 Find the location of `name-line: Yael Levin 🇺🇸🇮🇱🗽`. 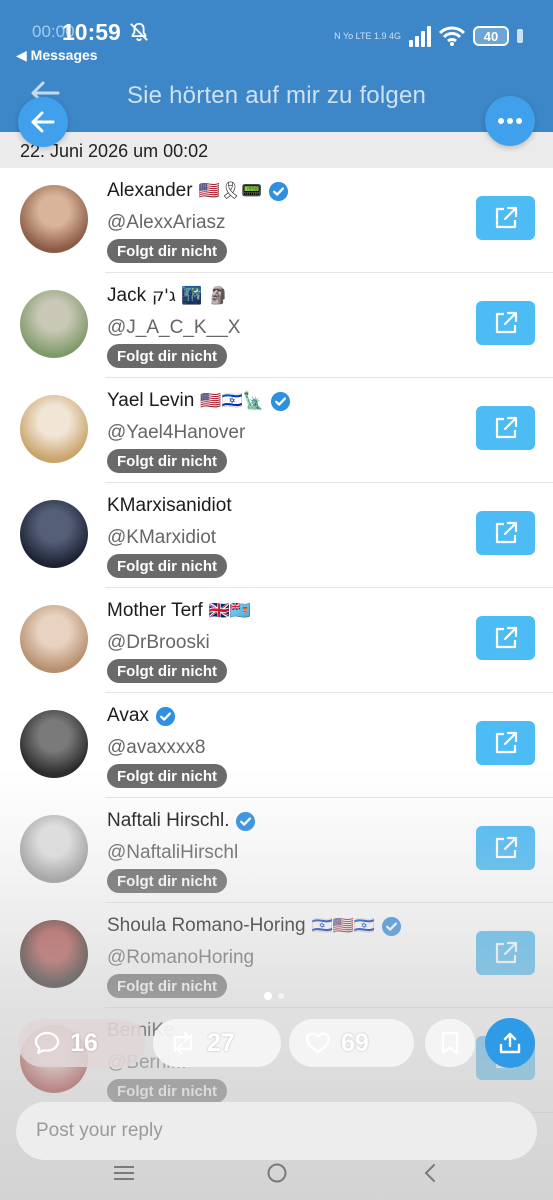

name-line: Yael Levin 🇺🇸🇮🇱🗽 is located at coordinates (199, 401).